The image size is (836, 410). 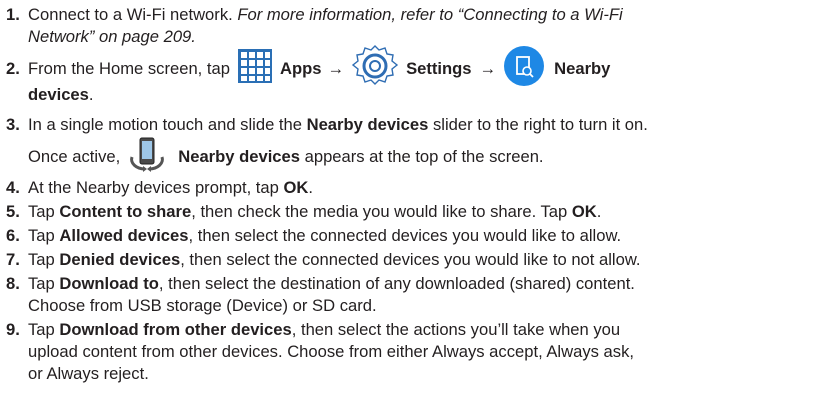 I want to click on step-text: From the Home screen, tap, so click(x=129, y=68).